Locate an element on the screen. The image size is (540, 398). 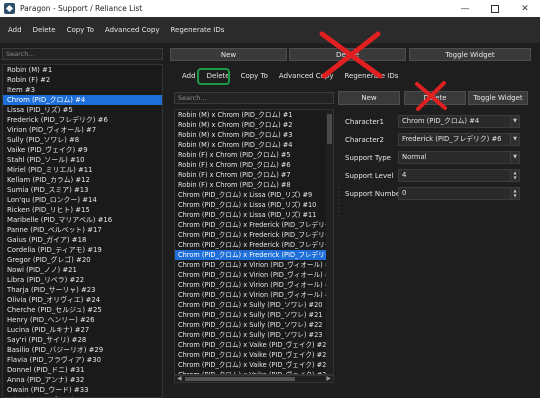
menu-regenerate-ids: Regenerate IDs is located at coordinates (197, 30).